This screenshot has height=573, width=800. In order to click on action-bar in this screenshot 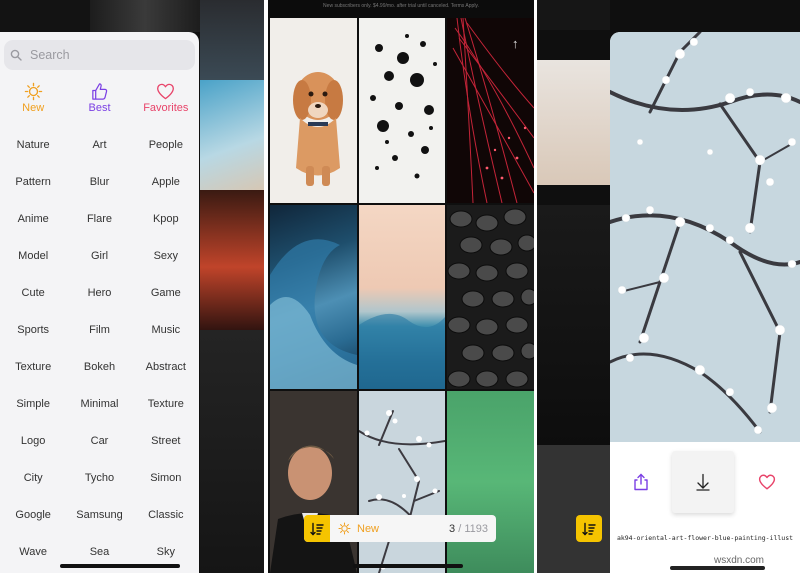, I will do `click(705, 482)`.